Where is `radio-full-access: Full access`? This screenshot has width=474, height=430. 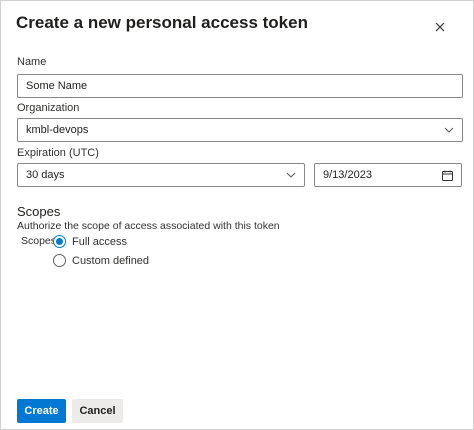 radio-full-access: Full access is located at coordinates (90, 241).